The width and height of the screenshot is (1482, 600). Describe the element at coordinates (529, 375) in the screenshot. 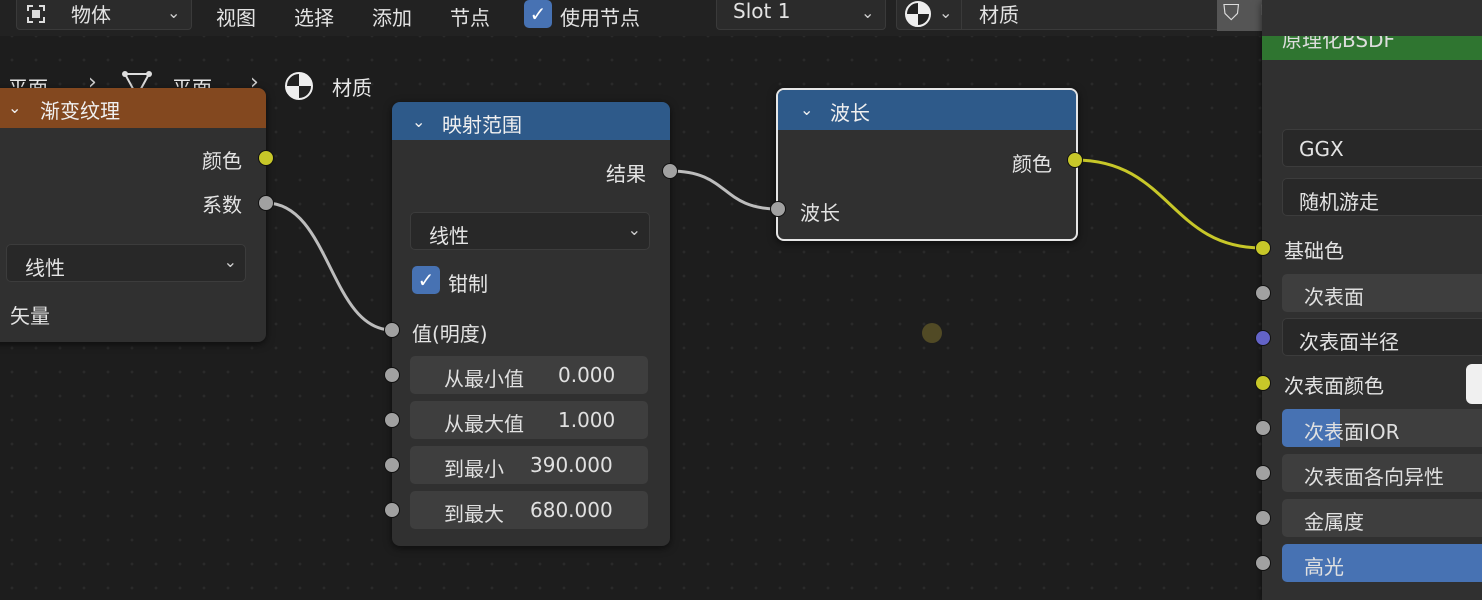

I see `from-min-field: 从最小值 0.000` at that location.